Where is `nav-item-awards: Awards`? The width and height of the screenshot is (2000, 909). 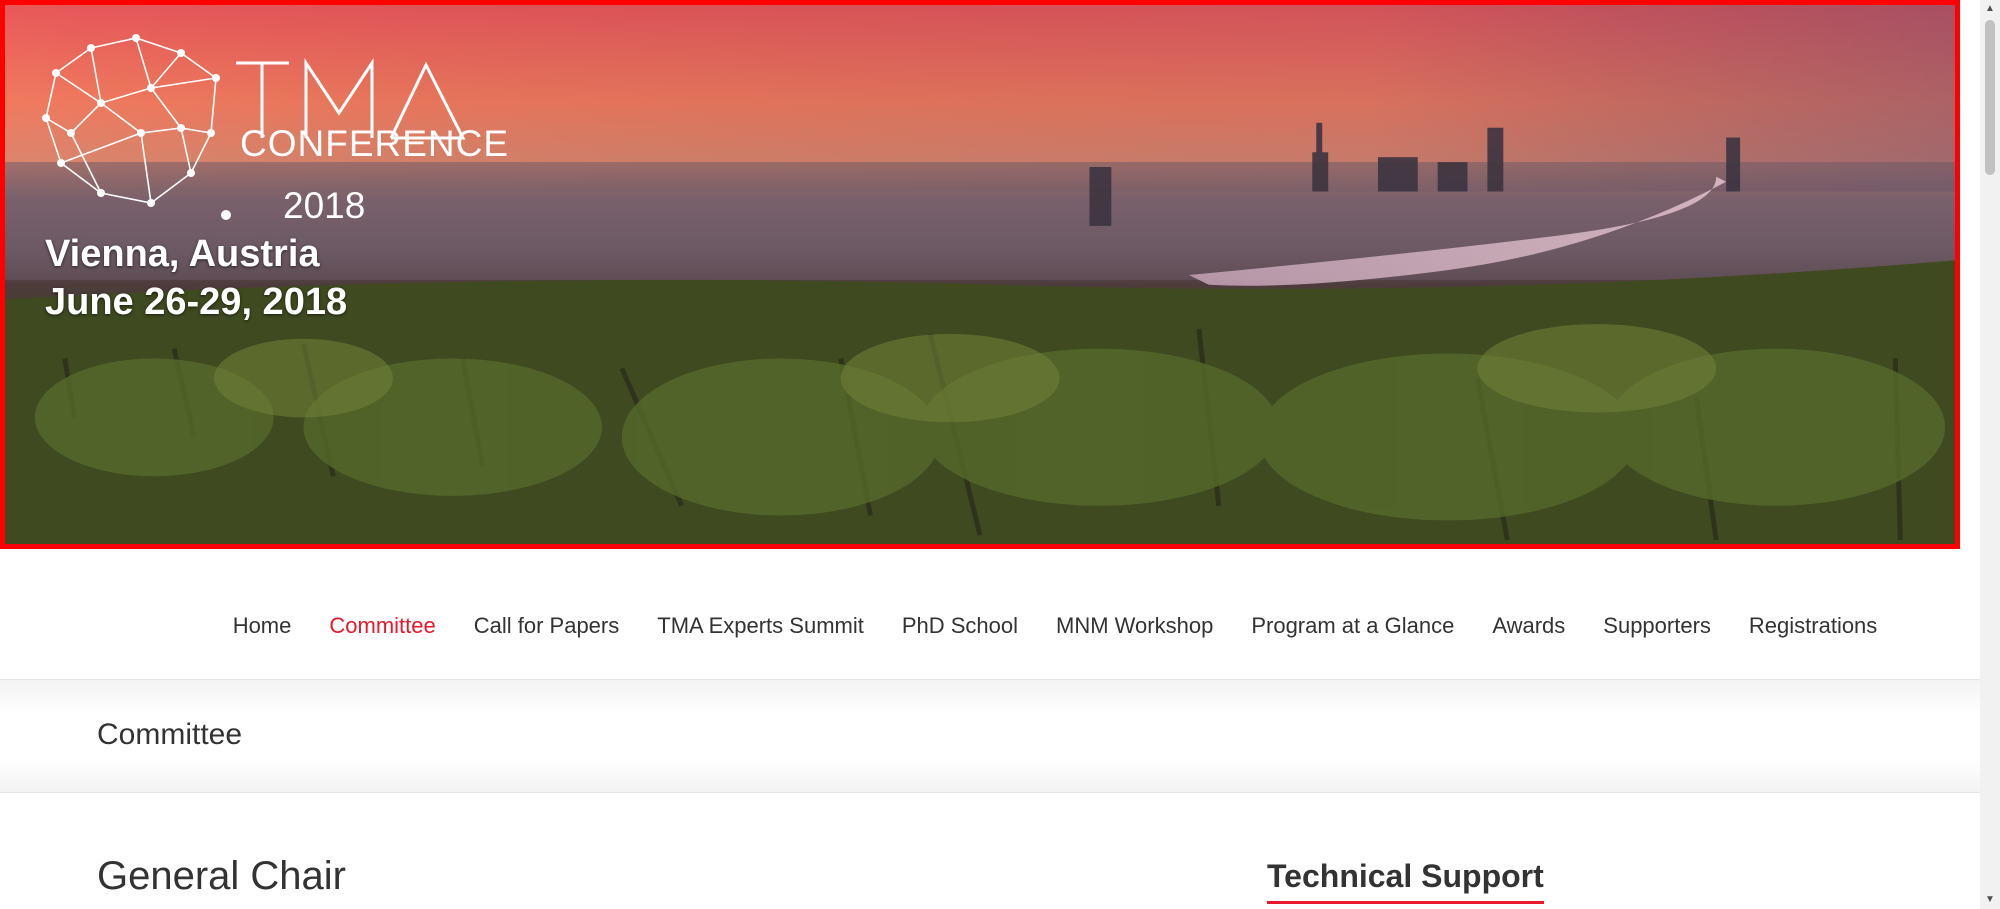 nav-item-awards: Awards is located at coordinates (1528, 626).